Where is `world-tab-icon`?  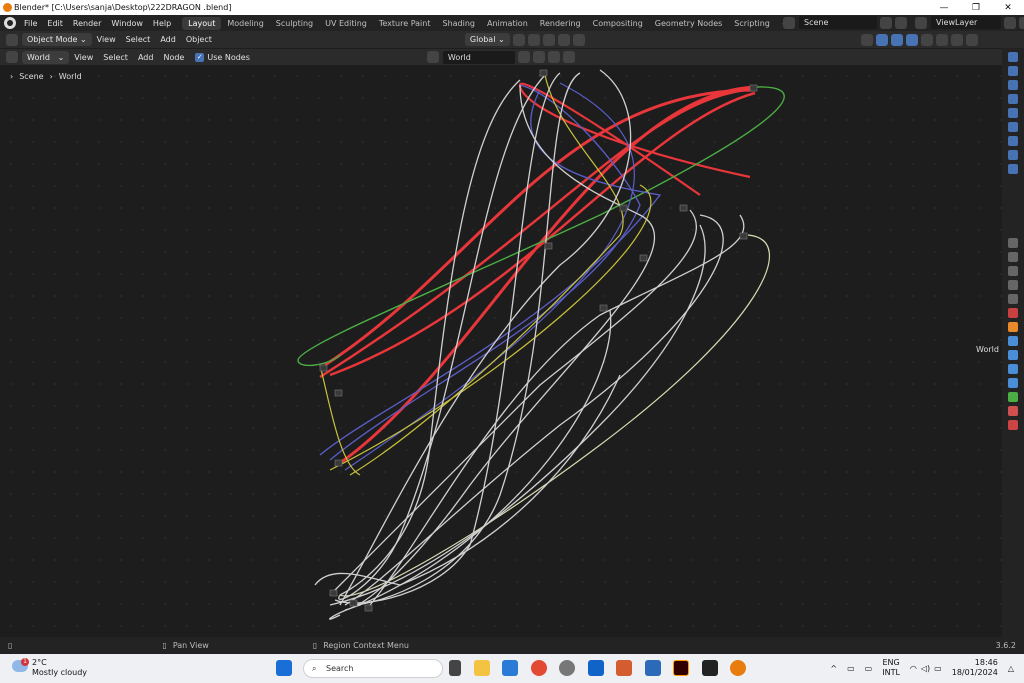 world-tab-icon is located at coordinates (1013, 127).